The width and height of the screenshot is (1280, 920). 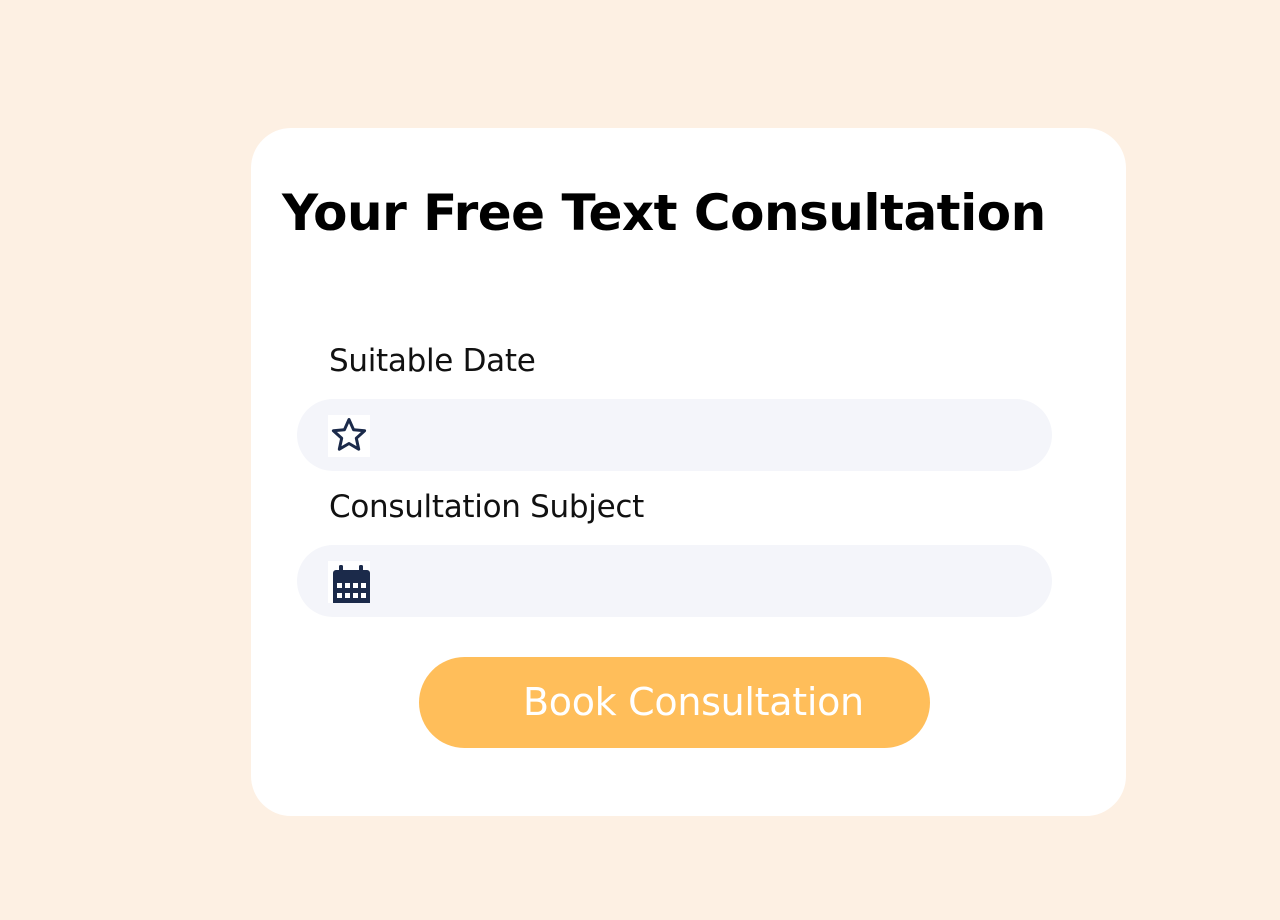 I want to click on consultation-subject-field, so click(x=674, y=581).